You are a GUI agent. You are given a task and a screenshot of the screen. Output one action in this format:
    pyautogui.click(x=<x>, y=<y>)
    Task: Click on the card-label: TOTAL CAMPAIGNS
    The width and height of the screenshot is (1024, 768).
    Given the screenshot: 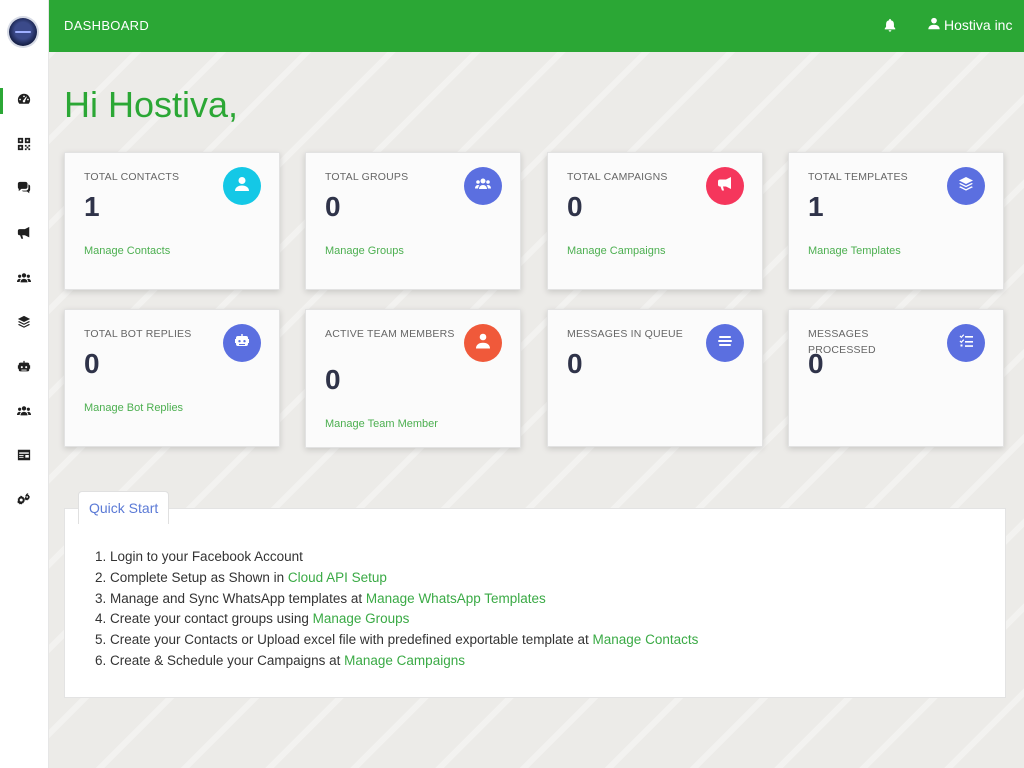 What is the action you would take?
    pyautogui.click(x=617, y=177)
    